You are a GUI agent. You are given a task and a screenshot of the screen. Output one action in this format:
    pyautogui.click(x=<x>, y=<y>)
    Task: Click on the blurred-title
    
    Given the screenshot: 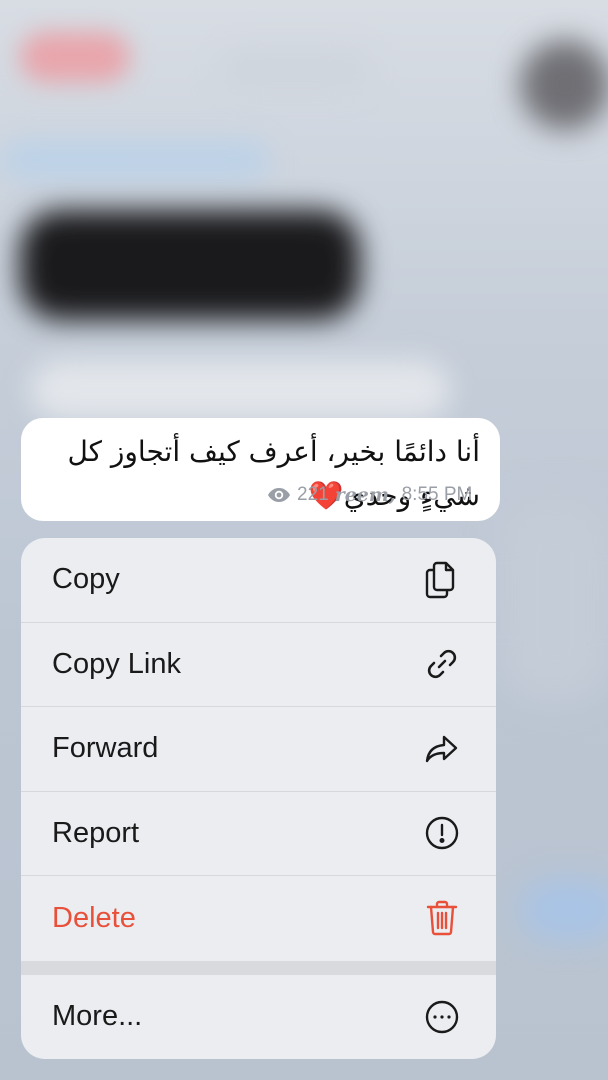 What is the action you would take?
    pyautogui.click(x=295, y=70)
    